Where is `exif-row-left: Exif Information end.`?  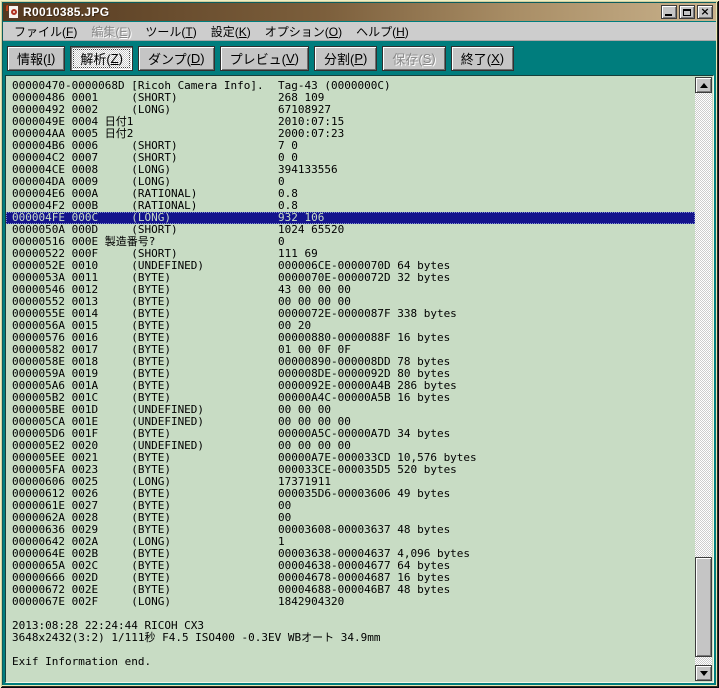
exif-row-left: Exif Information end. is located at coordinates (82, 661).